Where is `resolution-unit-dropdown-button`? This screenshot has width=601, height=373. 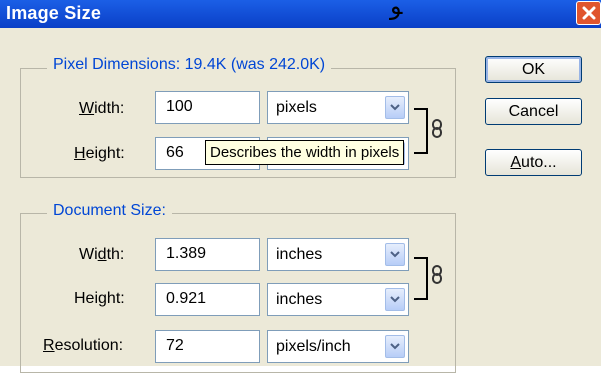
resolution-unit-dropdown-button is located at coordinates (395, 346).